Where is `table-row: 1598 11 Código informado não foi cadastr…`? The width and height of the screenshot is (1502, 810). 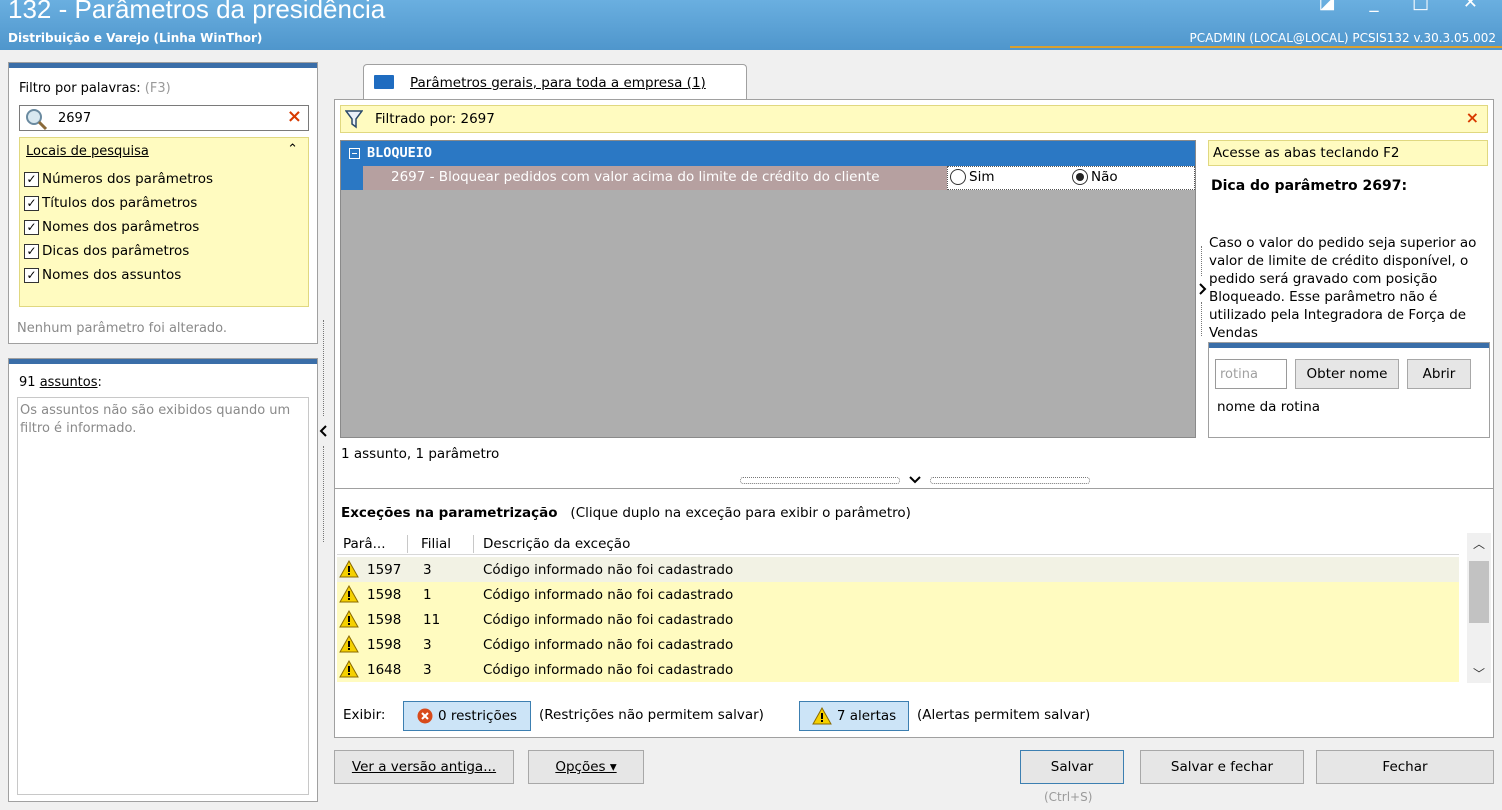 table-row: 1598 11 Código informado não foi cadastr… is located at coordinates (898, 619).